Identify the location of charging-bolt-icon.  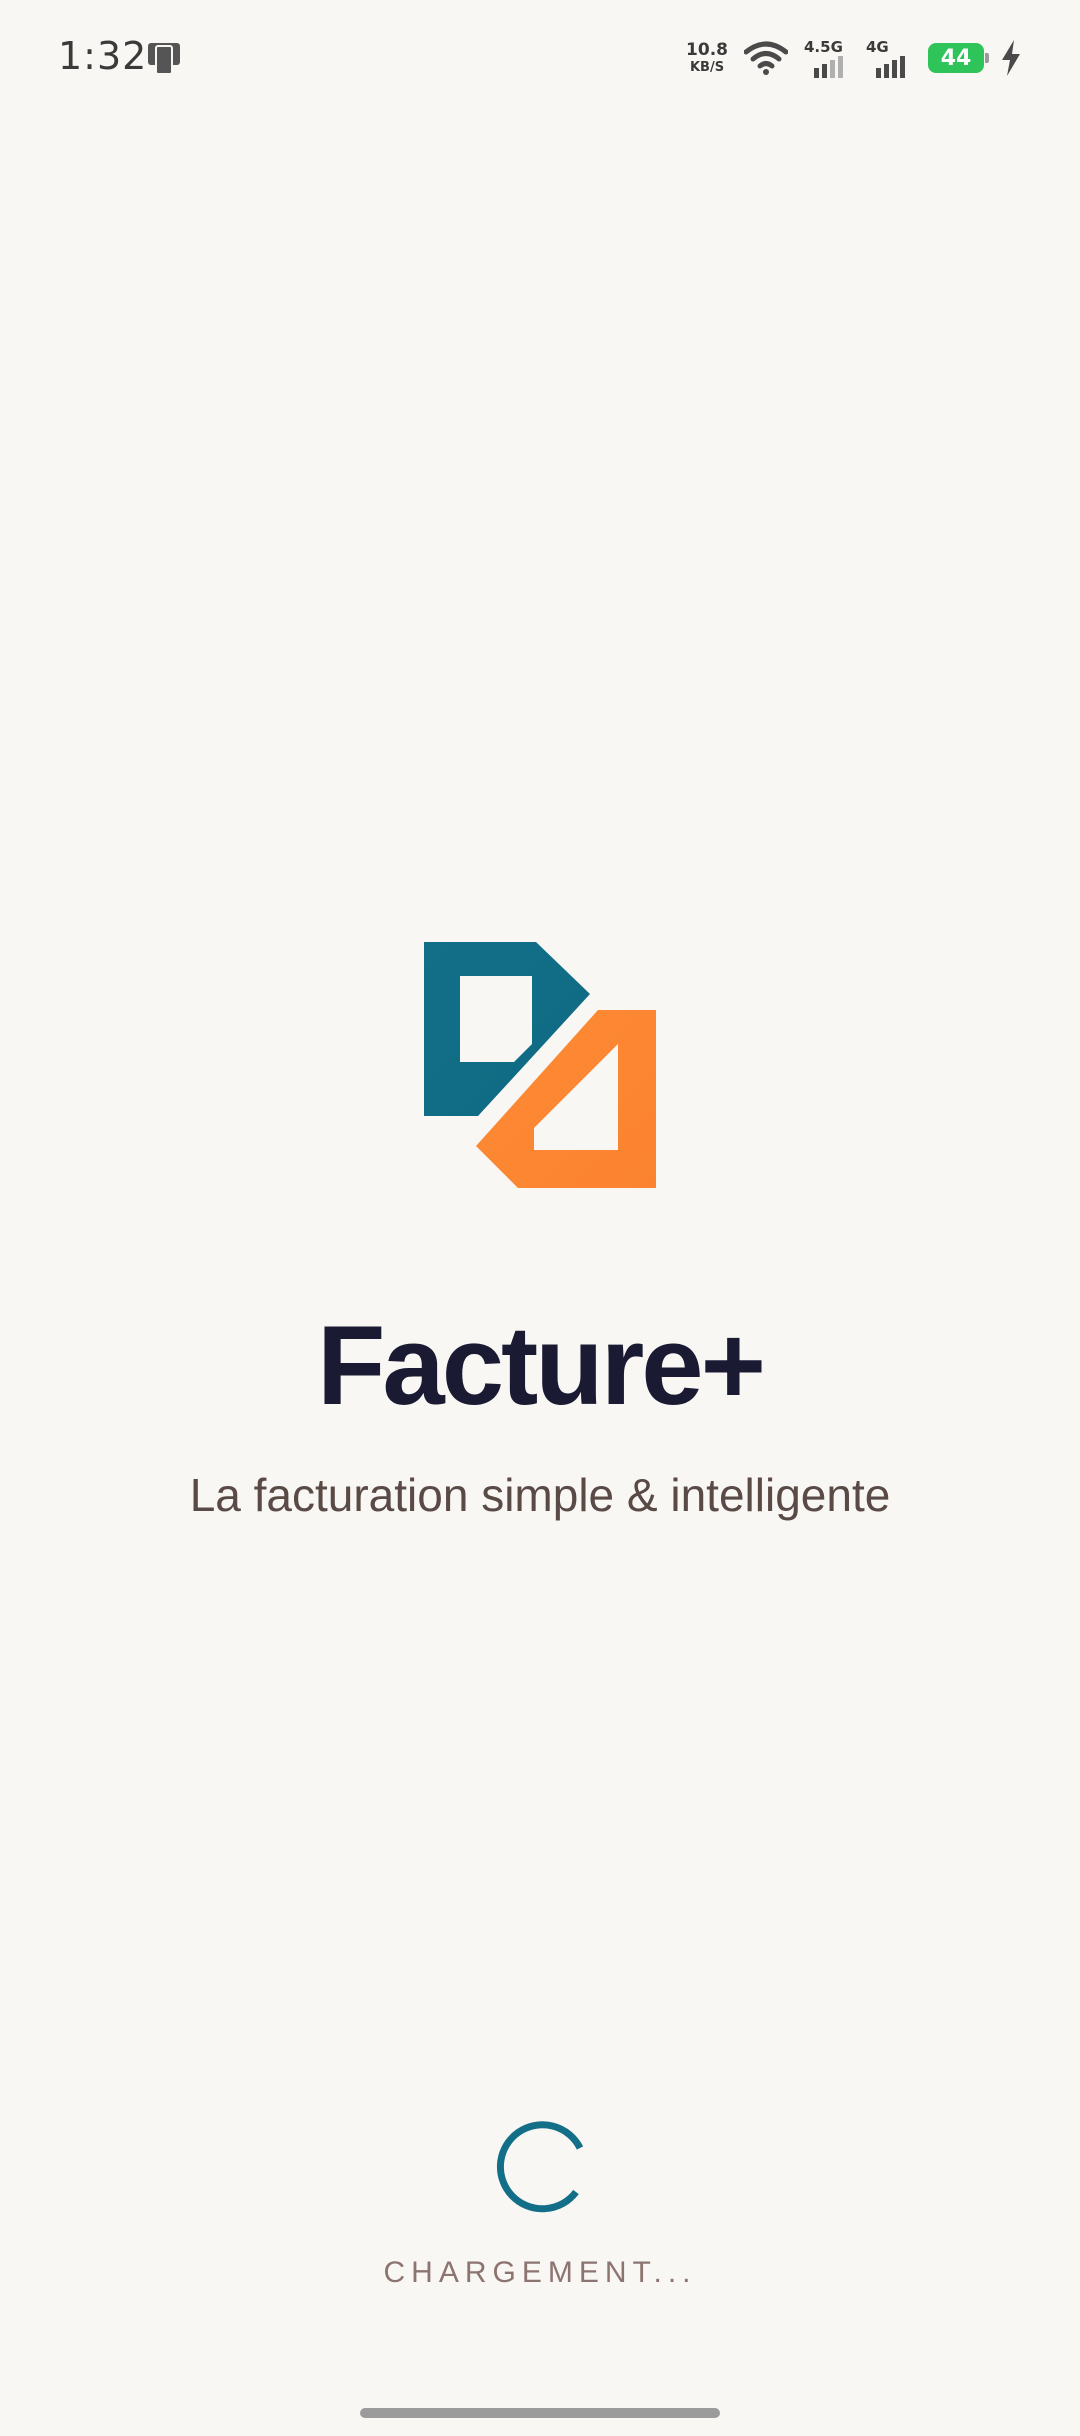
(1011, 58).